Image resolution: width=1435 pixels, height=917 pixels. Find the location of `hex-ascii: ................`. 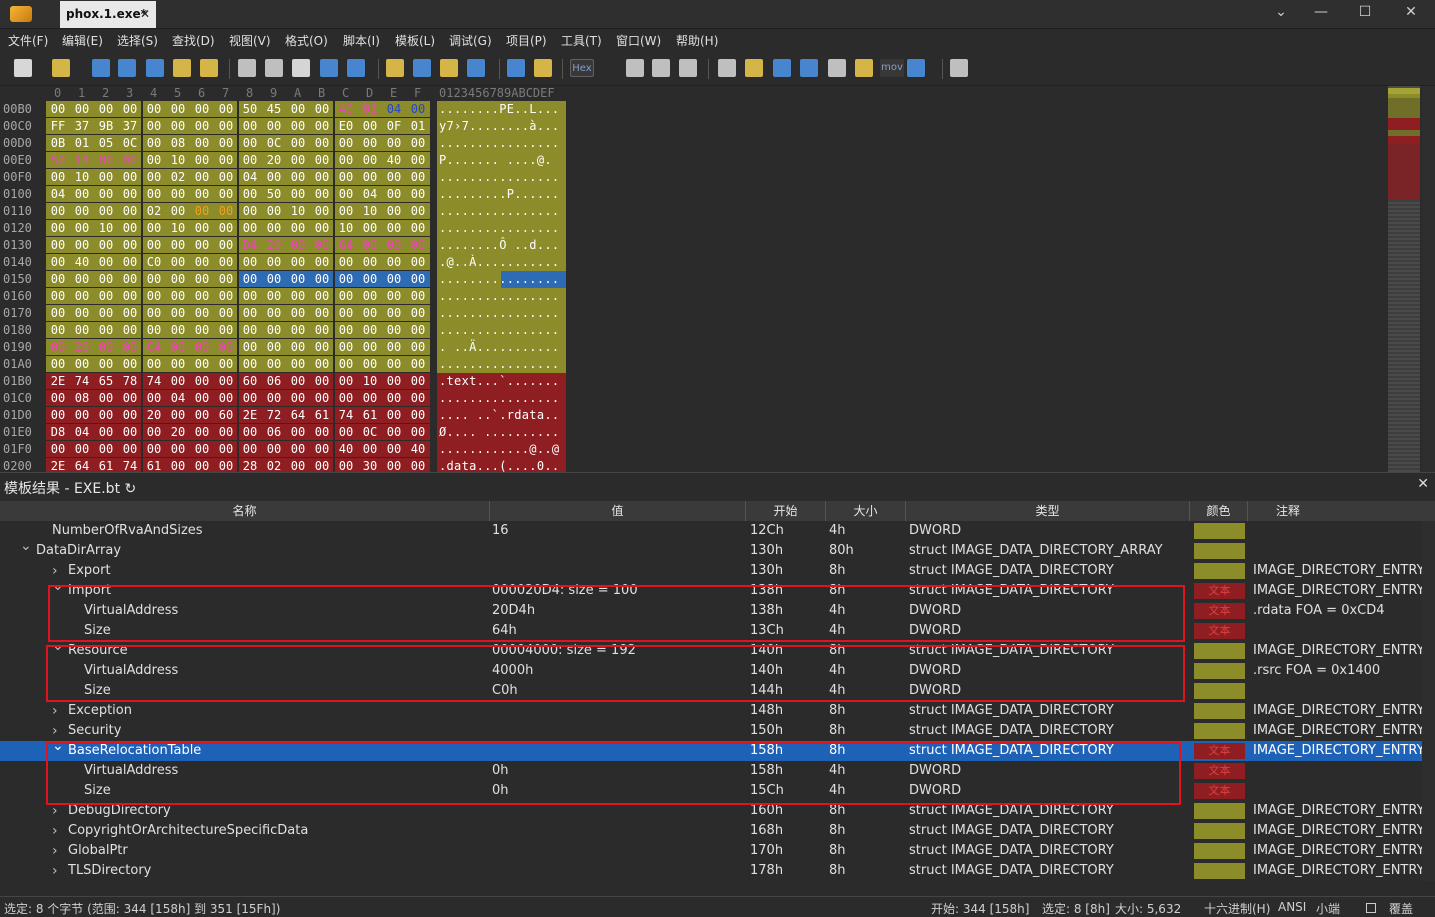

hex-ascii: ................ is located at coordinates (501, 364).